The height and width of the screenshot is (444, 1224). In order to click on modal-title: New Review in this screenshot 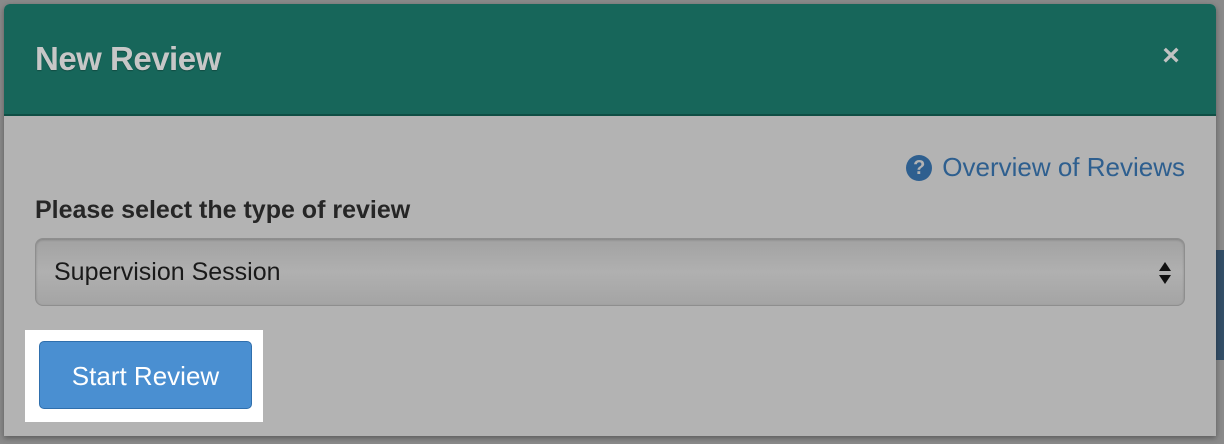, I will do `click(128, 58)`.